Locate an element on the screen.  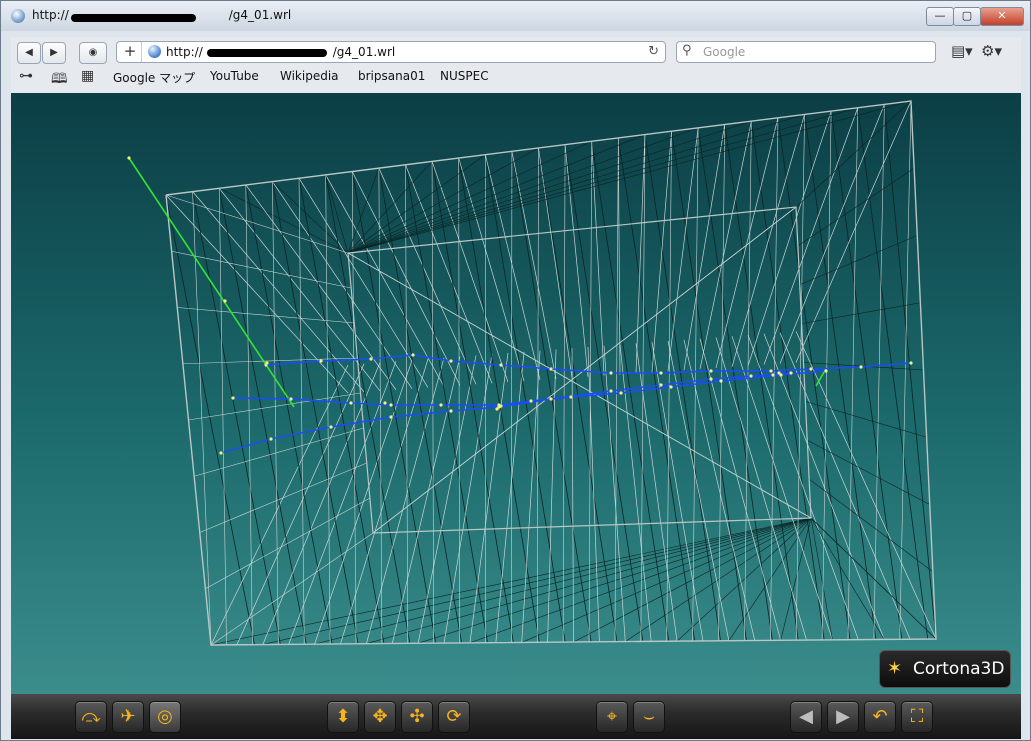
search-icon: ⚲ is located at coordinates (687, 50).